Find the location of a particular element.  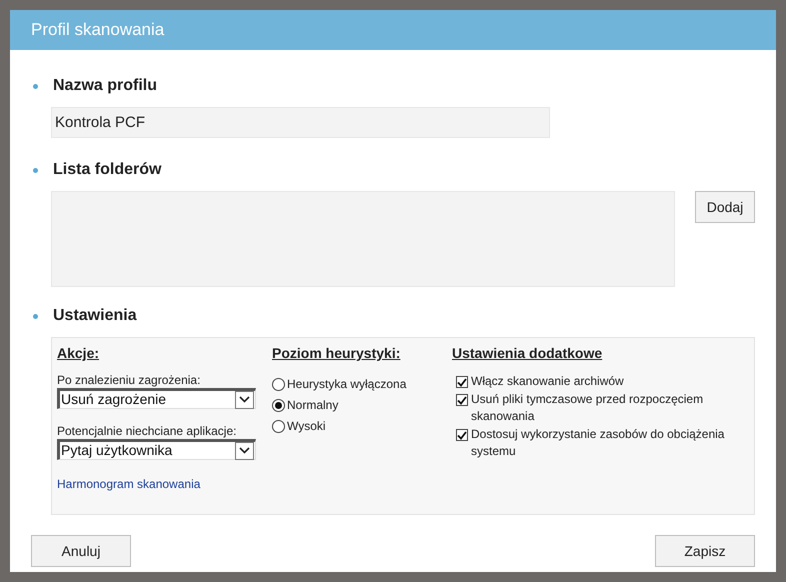

dropdown-value: Usuń zagrożenie is located at coordinates (113, 399).